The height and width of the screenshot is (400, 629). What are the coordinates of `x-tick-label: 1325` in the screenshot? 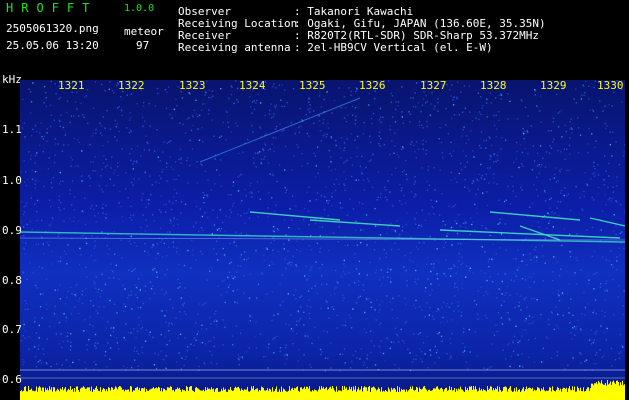 It's located at (312, 85).